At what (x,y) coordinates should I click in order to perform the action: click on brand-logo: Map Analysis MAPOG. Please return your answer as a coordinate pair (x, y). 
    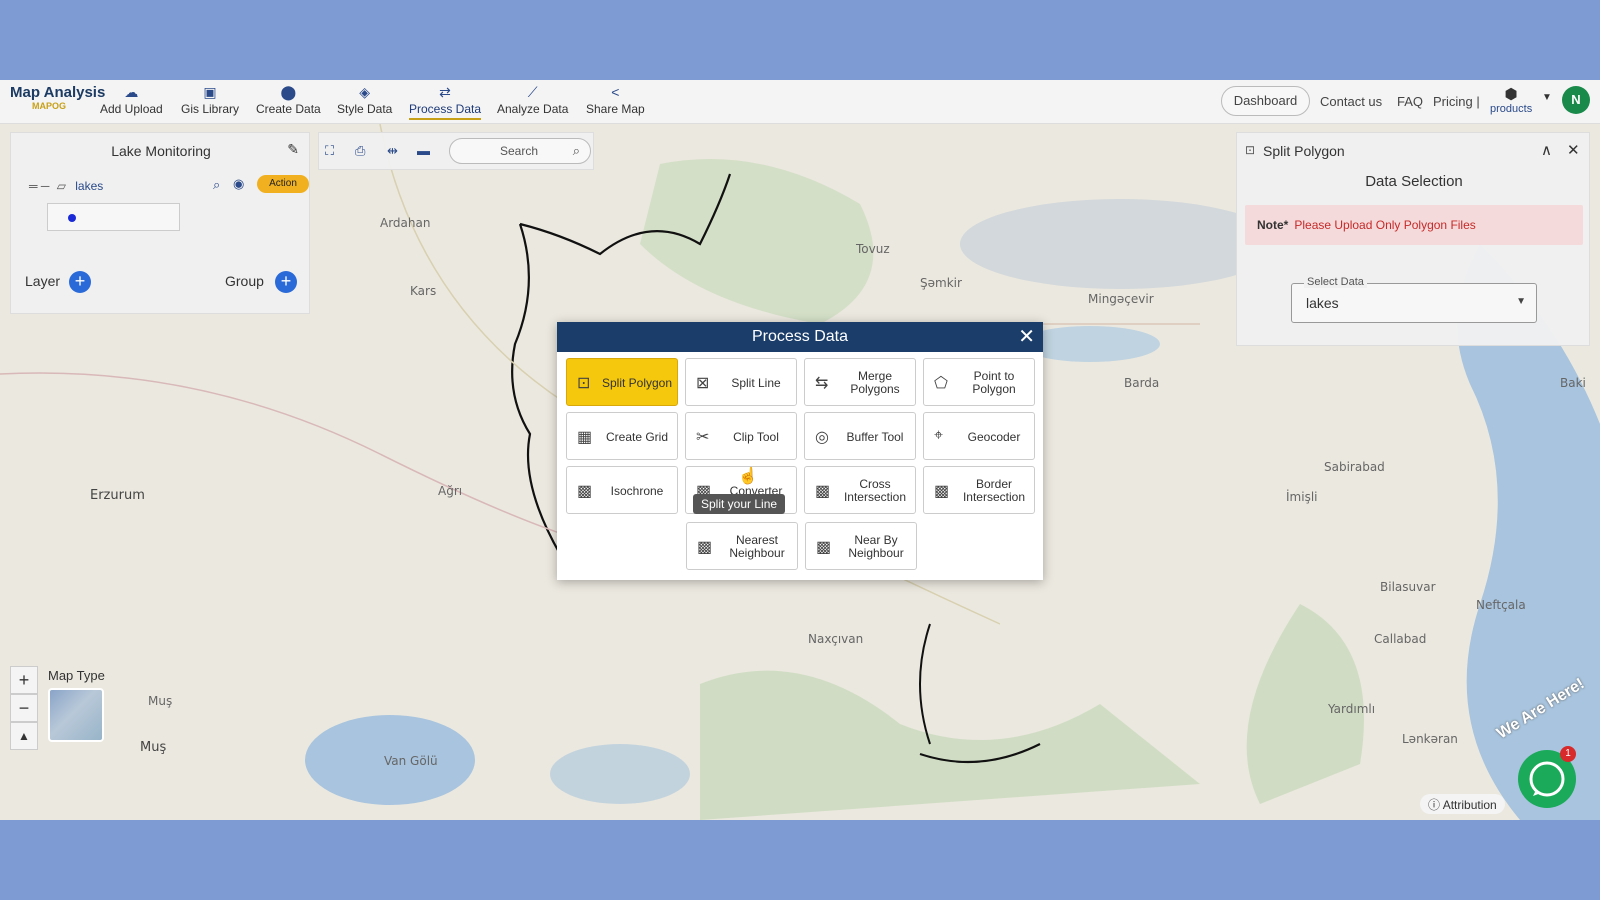
    Looking at the image, I should click on (57, 97).